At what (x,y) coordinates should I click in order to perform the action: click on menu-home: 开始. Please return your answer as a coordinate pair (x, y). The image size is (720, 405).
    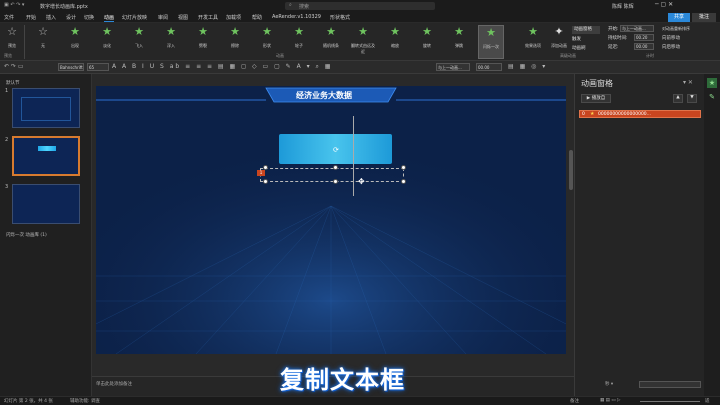
    Looking at the image, I should click on (31, 17).